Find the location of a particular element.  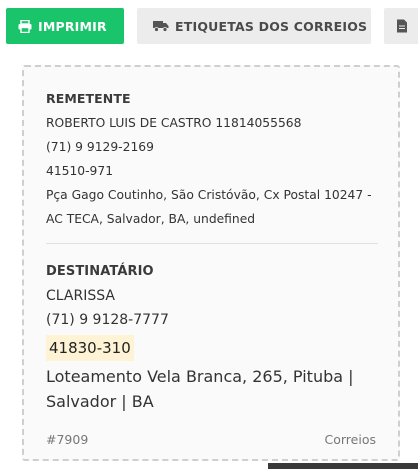

sender-heading: REMETENTE is located at coordinates (88, 98).